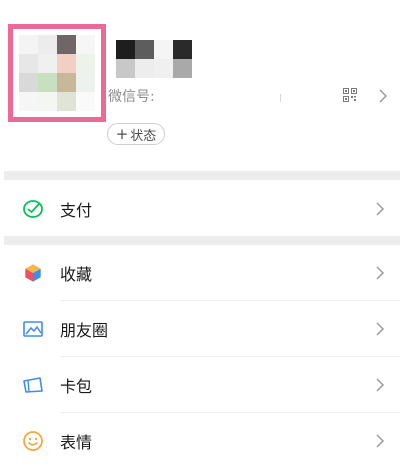 The height and width of the screenshot is (469, 400). I want to click on smiley-face-icon, so click(33, 441).